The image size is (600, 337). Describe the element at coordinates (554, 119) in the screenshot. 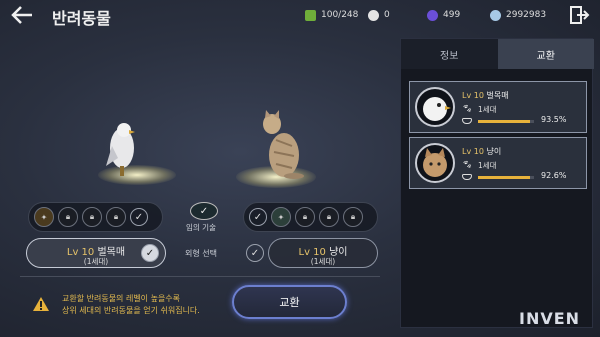

I see `progress-percent: 93.5%` at that location.